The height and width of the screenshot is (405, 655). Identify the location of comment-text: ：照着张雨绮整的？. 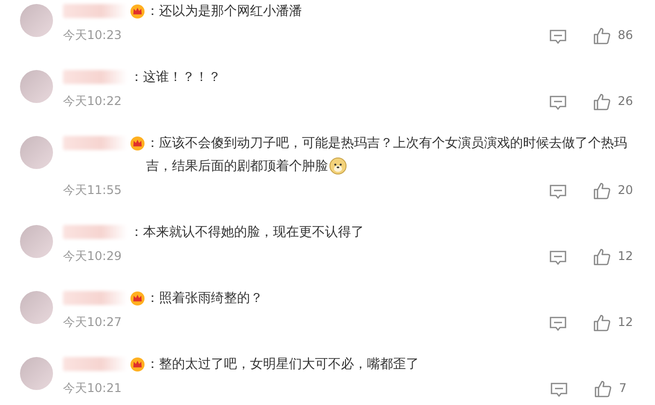
(205, 299).